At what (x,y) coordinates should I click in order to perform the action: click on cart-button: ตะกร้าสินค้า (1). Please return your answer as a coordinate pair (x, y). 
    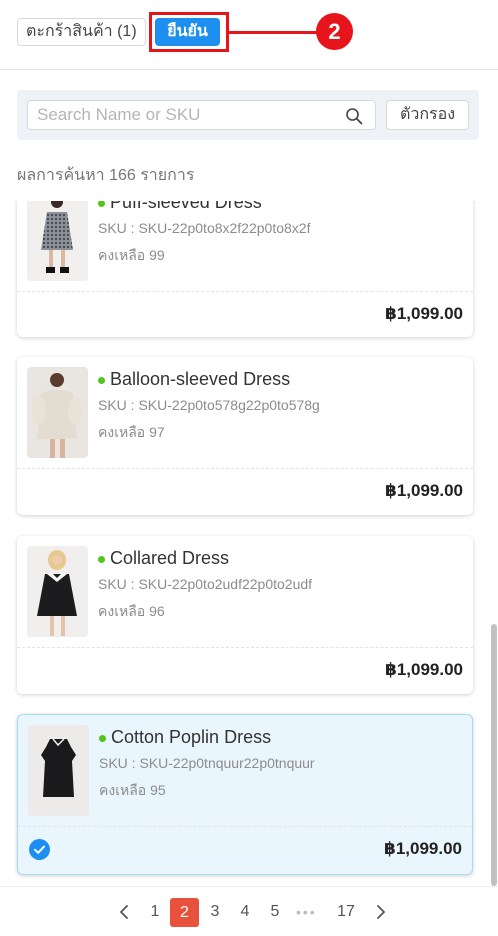
    Looking at the image, I should click on (81, 32).